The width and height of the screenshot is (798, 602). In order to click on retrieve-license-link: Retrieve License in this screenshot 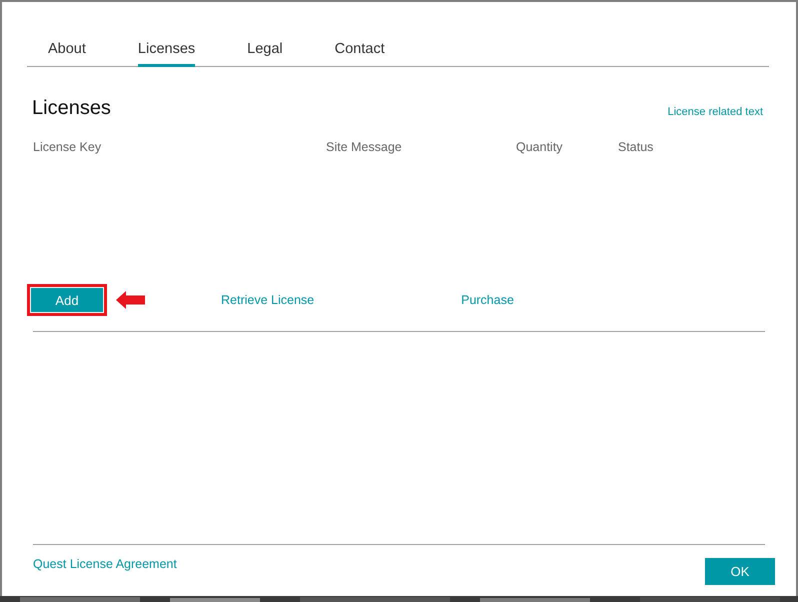, I will do `click(267, 300)`.